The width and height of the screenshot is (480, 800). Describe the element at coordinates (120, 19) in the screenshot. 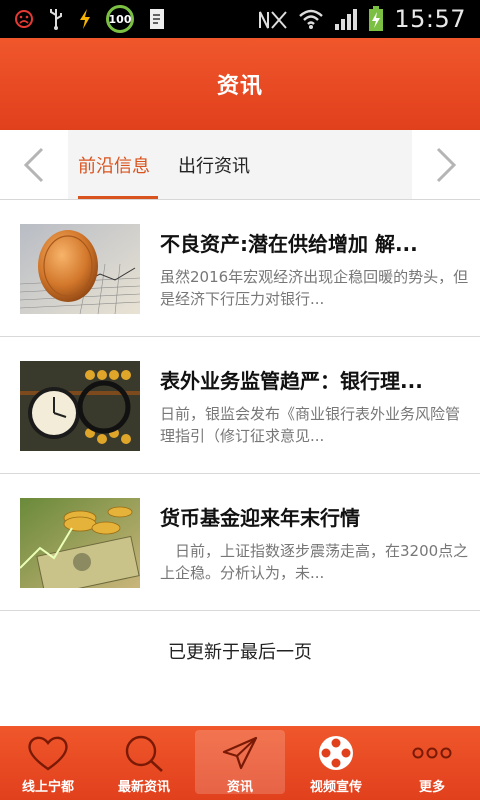

I see `battery-saver-badge: 100` at that location.